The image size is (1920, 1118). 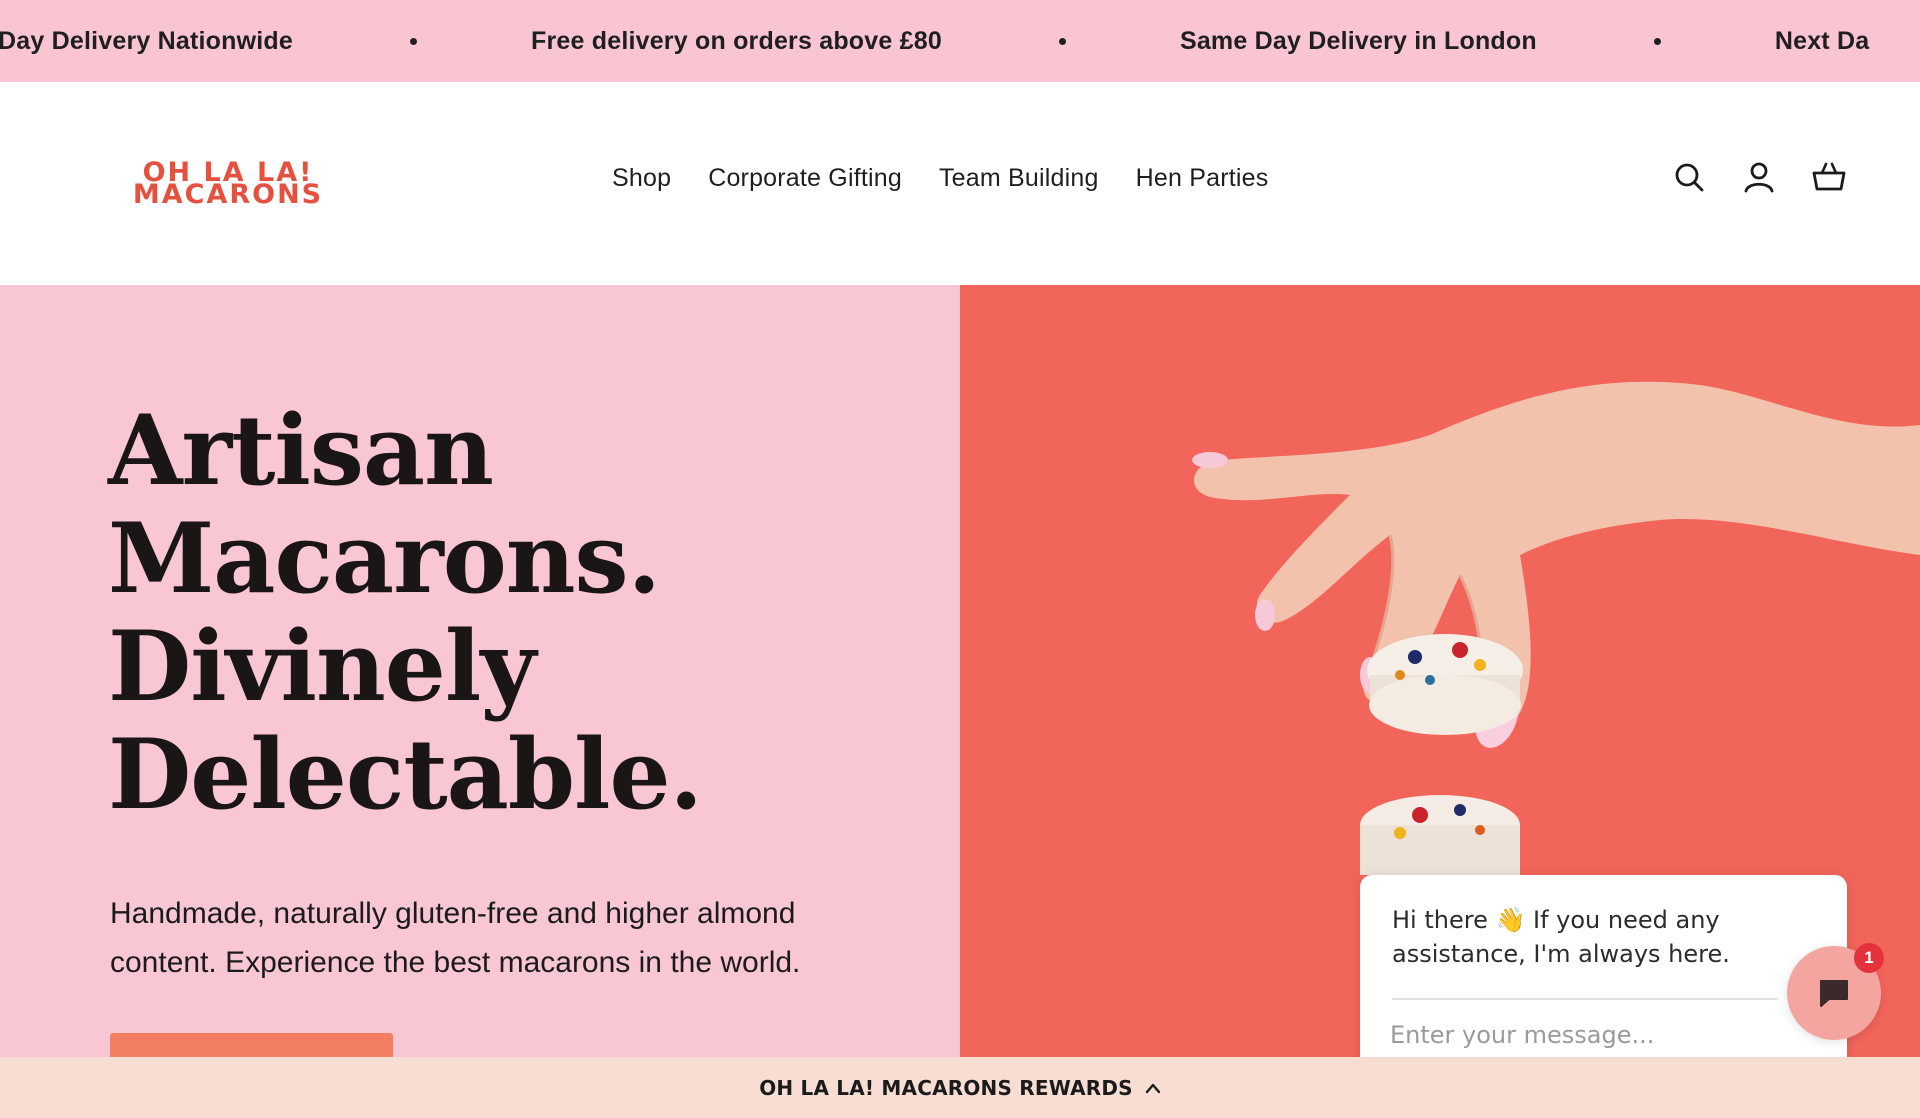 I want to click on announcement-item: Same Day Delivery in London, so click(x=1358, y=40).